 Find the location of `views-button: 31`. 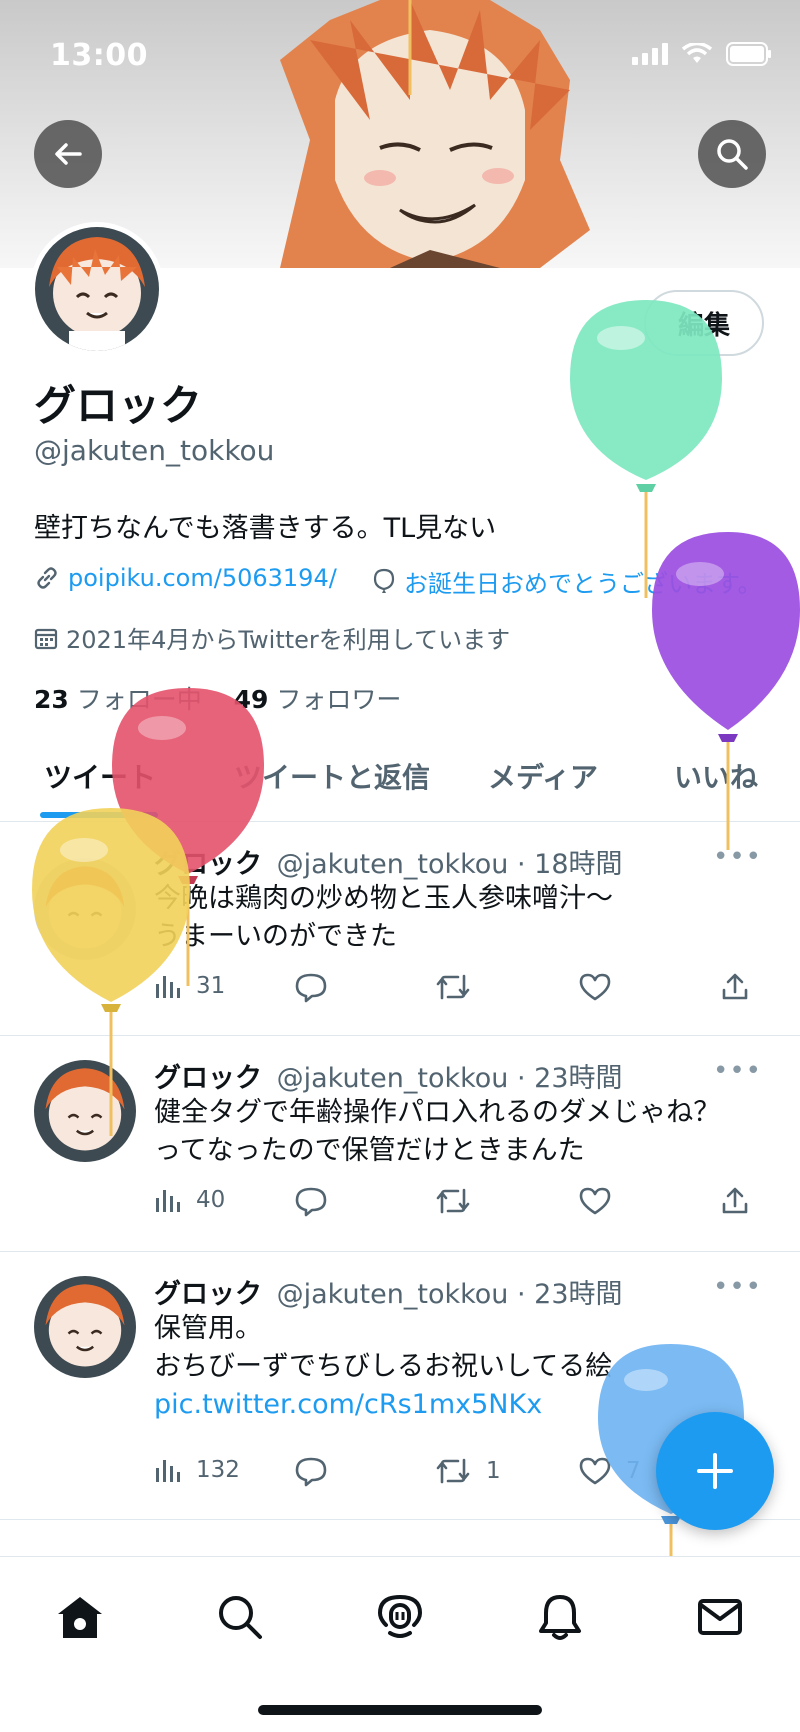

views-button: 31 is located at coordinates (189, 986).